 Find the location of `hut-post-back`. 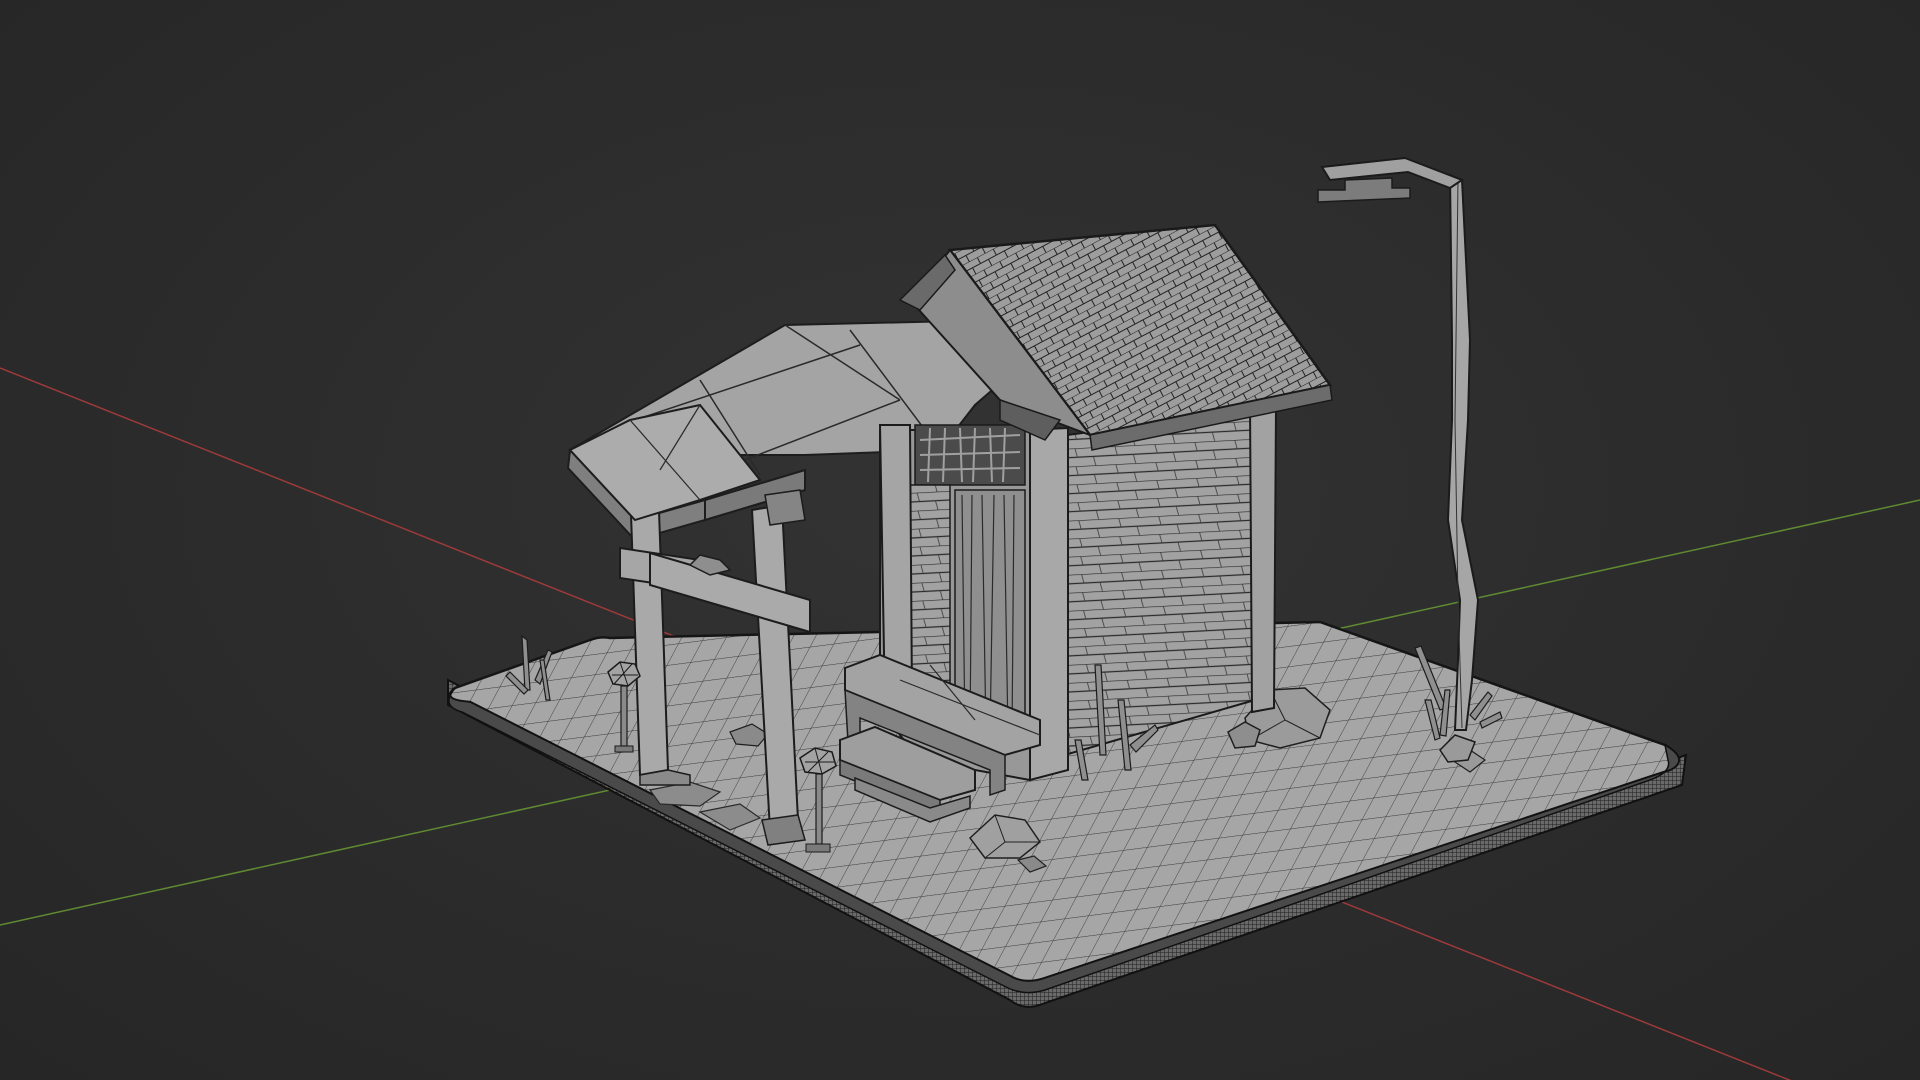

hut-post-back is located at coordinates (1263, 558).